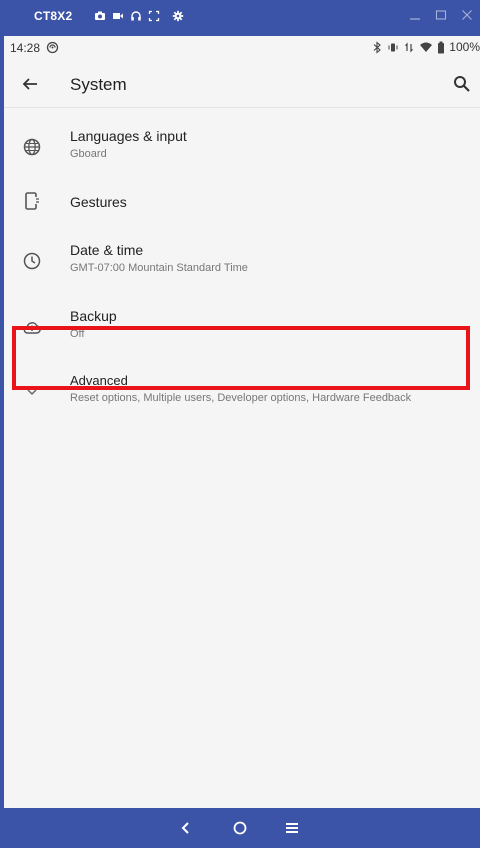 The width and height of the screenshot is (480, 848). I want to click on navigation-bar, so click(240, 828).